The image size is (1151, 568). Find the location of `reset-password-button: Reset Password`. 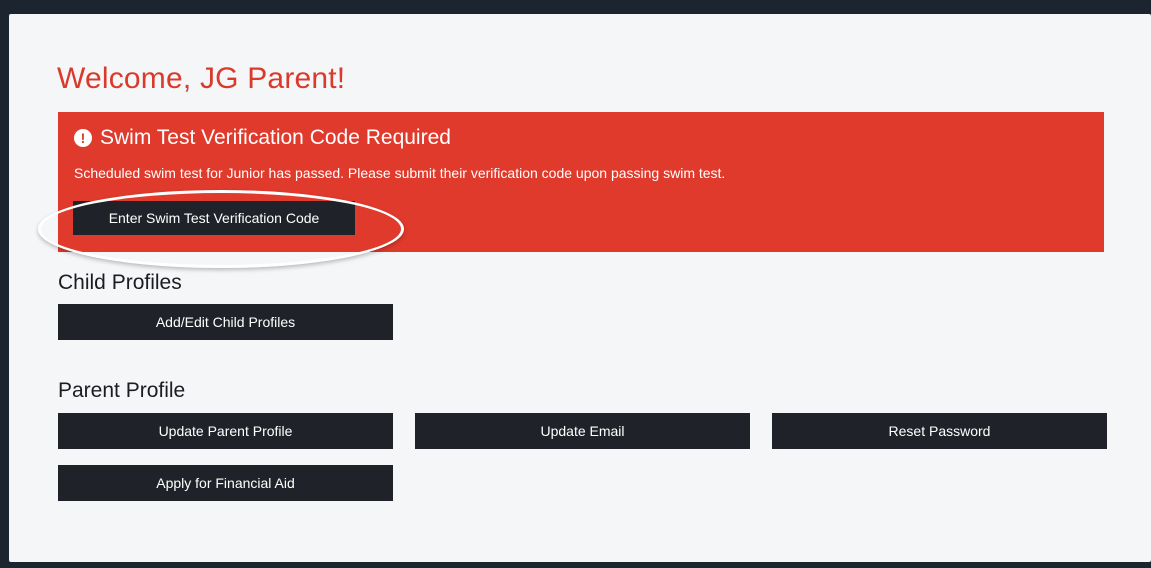

reset-password-button: Reset Password is located at coordinates (939, 431).